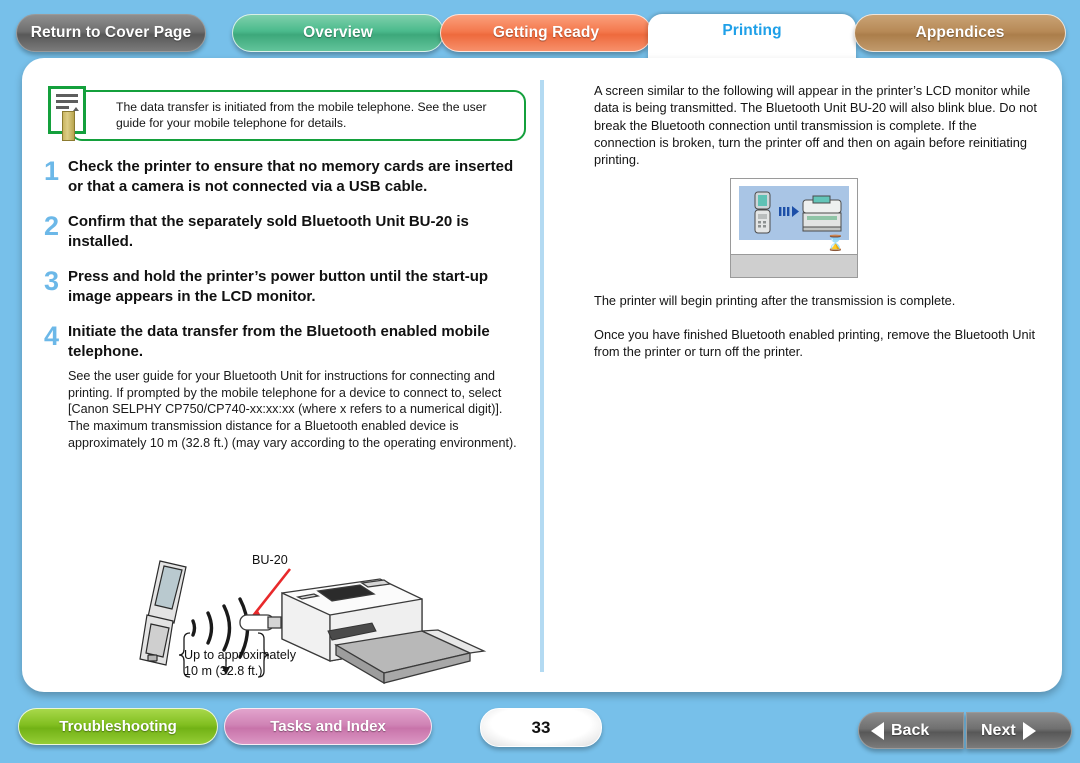 The image size is (1080, 763). I want to click on lcd-printer-icon, so click(822, 213).